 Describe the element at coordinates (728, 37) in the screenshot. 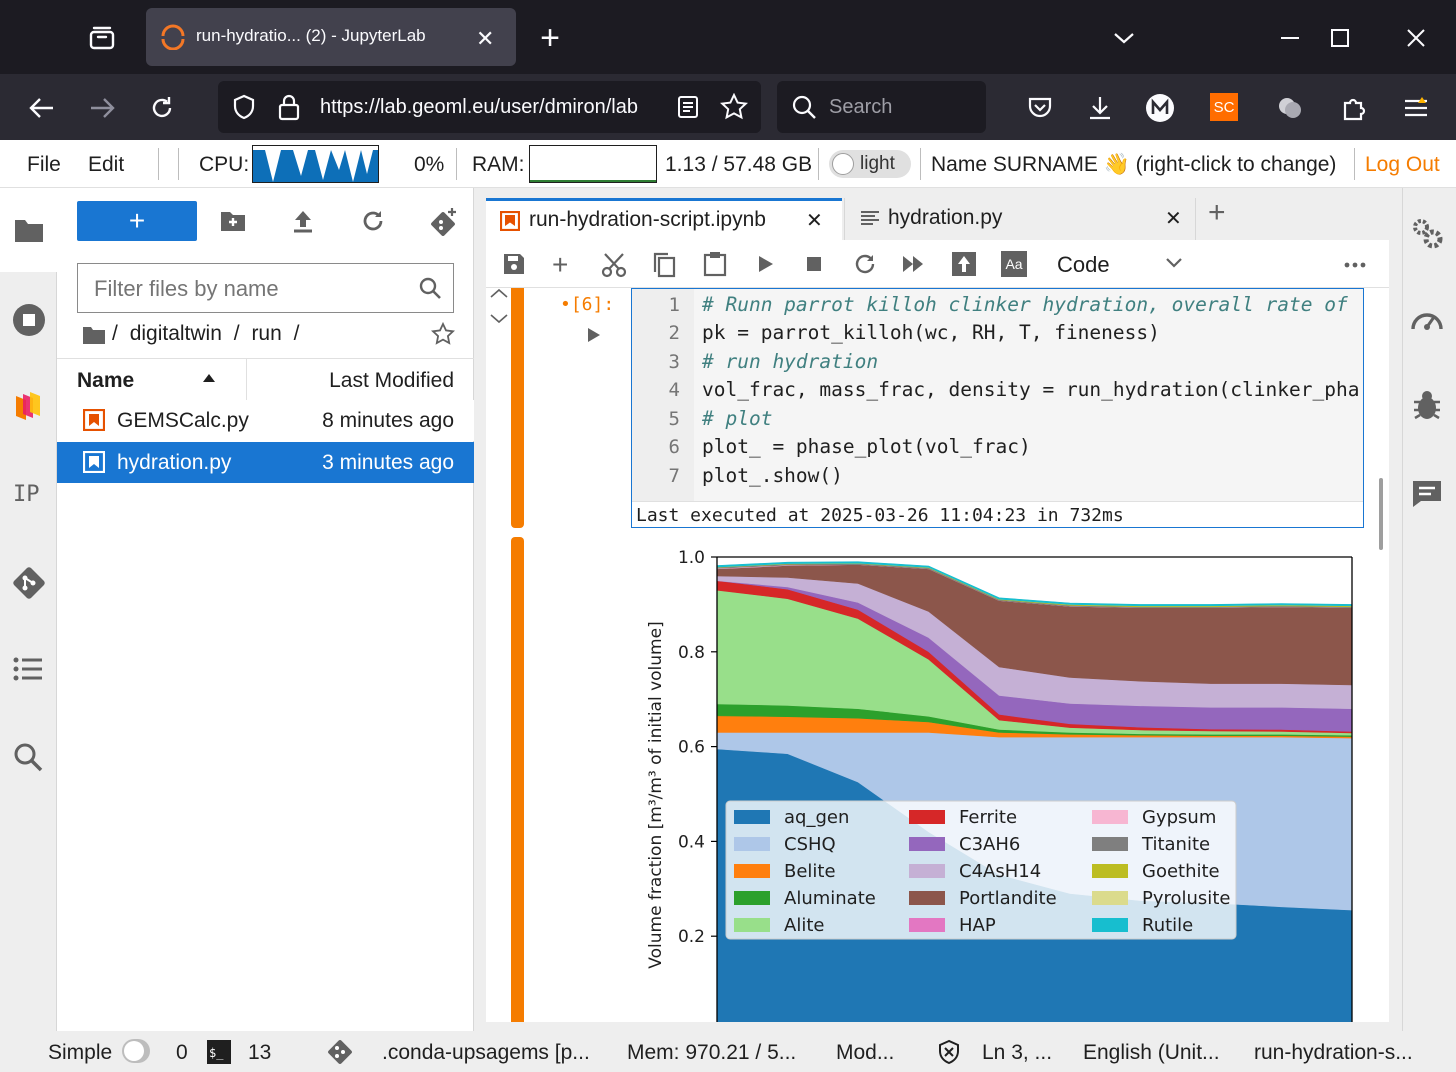

I see `browser-tab-bar: run-hydratio... (2) - JupyterLab ✕ +` at that location.